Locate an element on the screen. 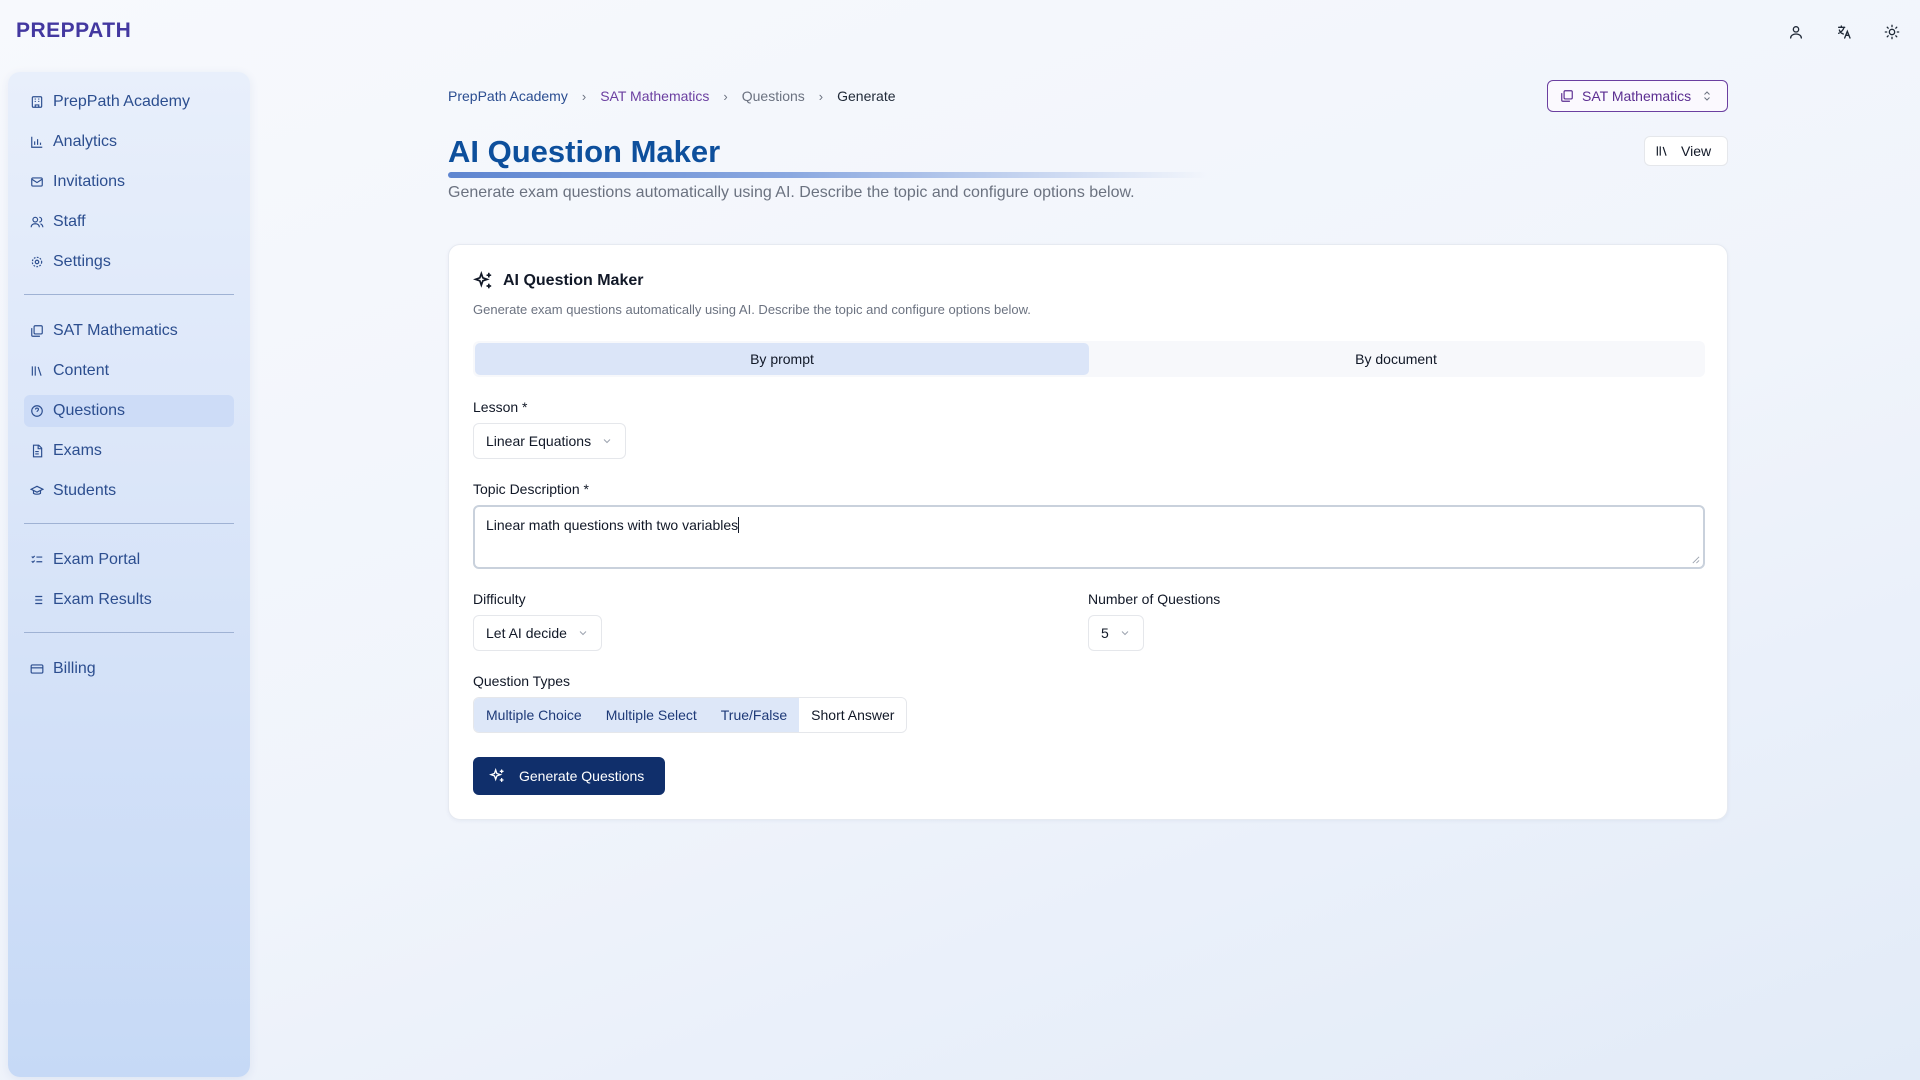  text-caret is located at coordinates (739, 525).